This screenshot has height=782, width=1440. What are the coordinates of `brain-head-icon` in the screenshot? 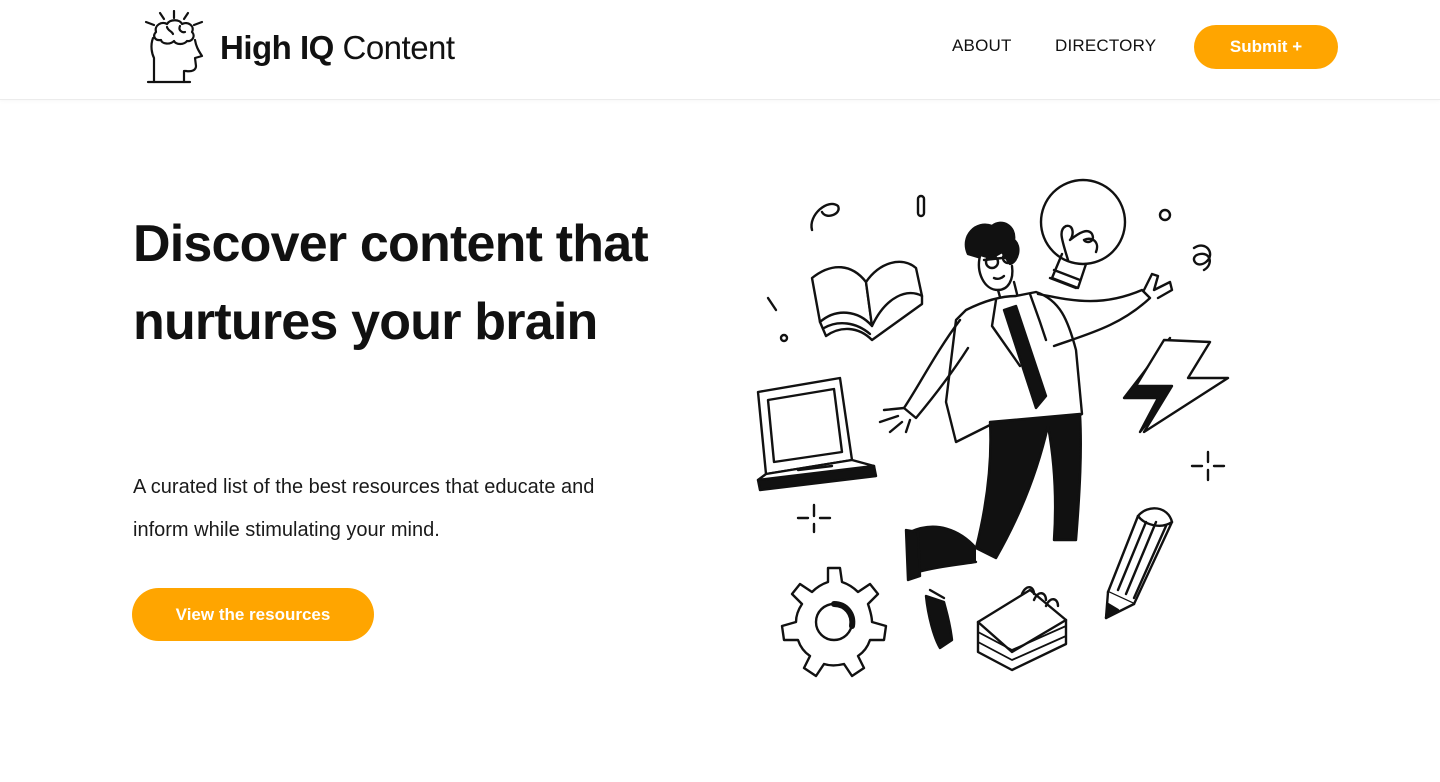 It's located at (174, 47).